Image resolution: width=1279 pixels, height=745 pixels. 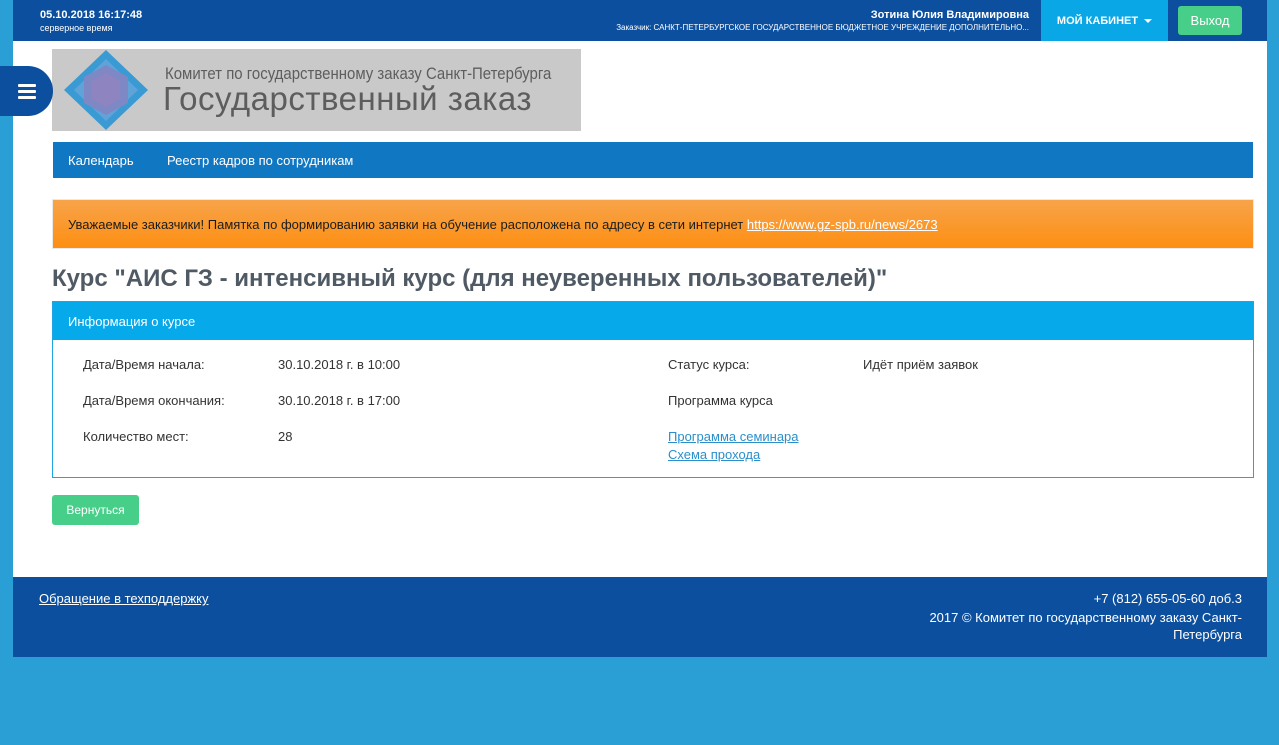 I want to click on status-value: Идёт приём заявок, so click(x=920, y=364).